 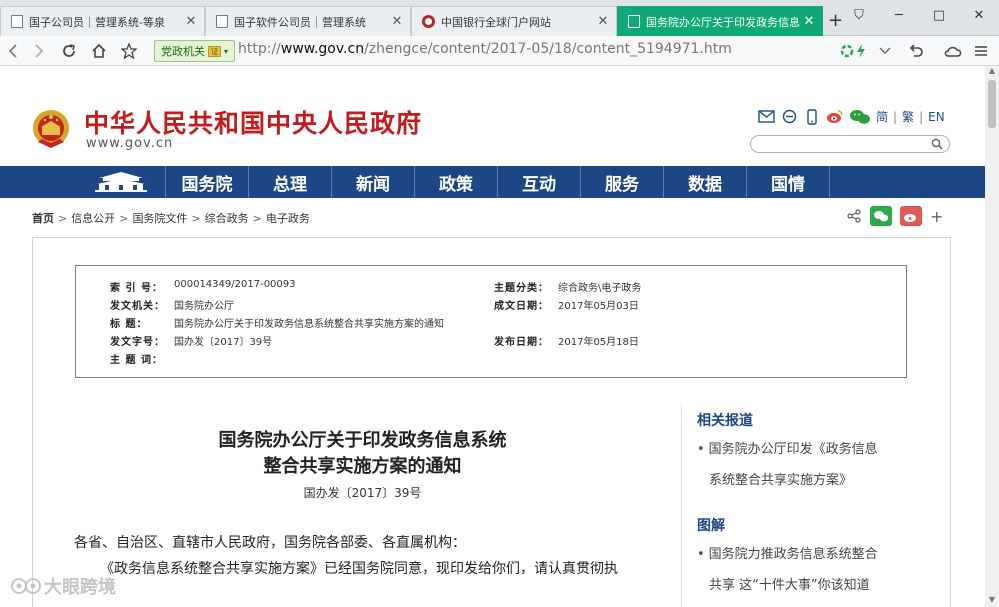 I want to click on nav-national-conditions: 国情, so click(x=788, y=182).